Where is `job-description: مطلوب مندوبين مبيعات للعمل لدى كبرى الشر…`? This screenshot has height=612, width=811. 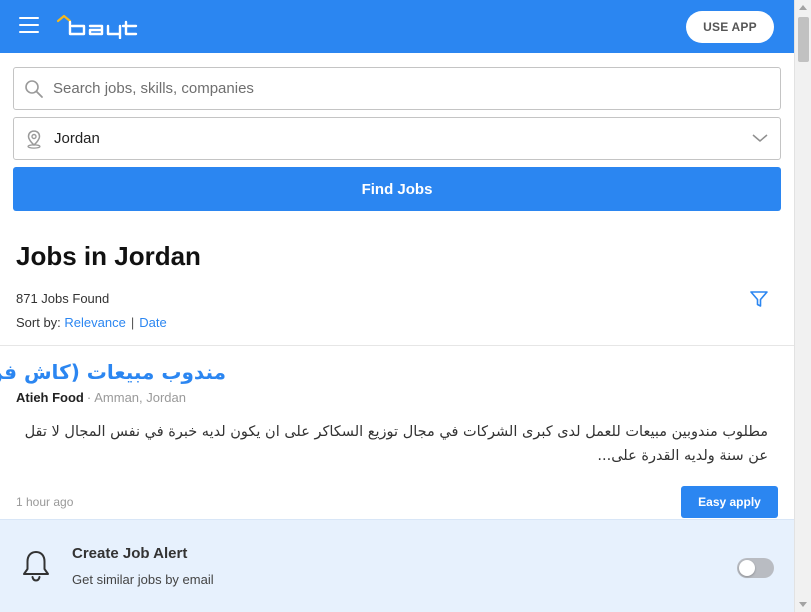 job-description: مطلوب مندوبين مبيعات للعمل لدى كبرى الشر… is located at coordinates (396, 444).